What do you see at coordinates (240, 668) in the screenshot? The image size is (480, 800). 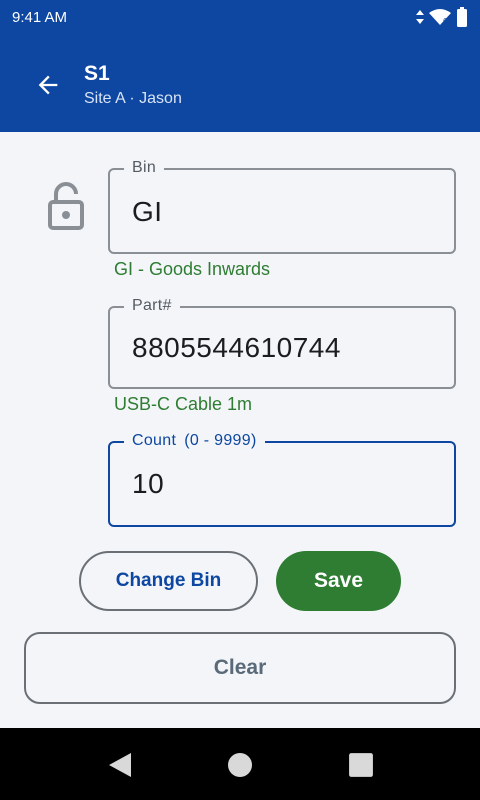 I see `clear-button: Clear` at bounding box center [240, 668].